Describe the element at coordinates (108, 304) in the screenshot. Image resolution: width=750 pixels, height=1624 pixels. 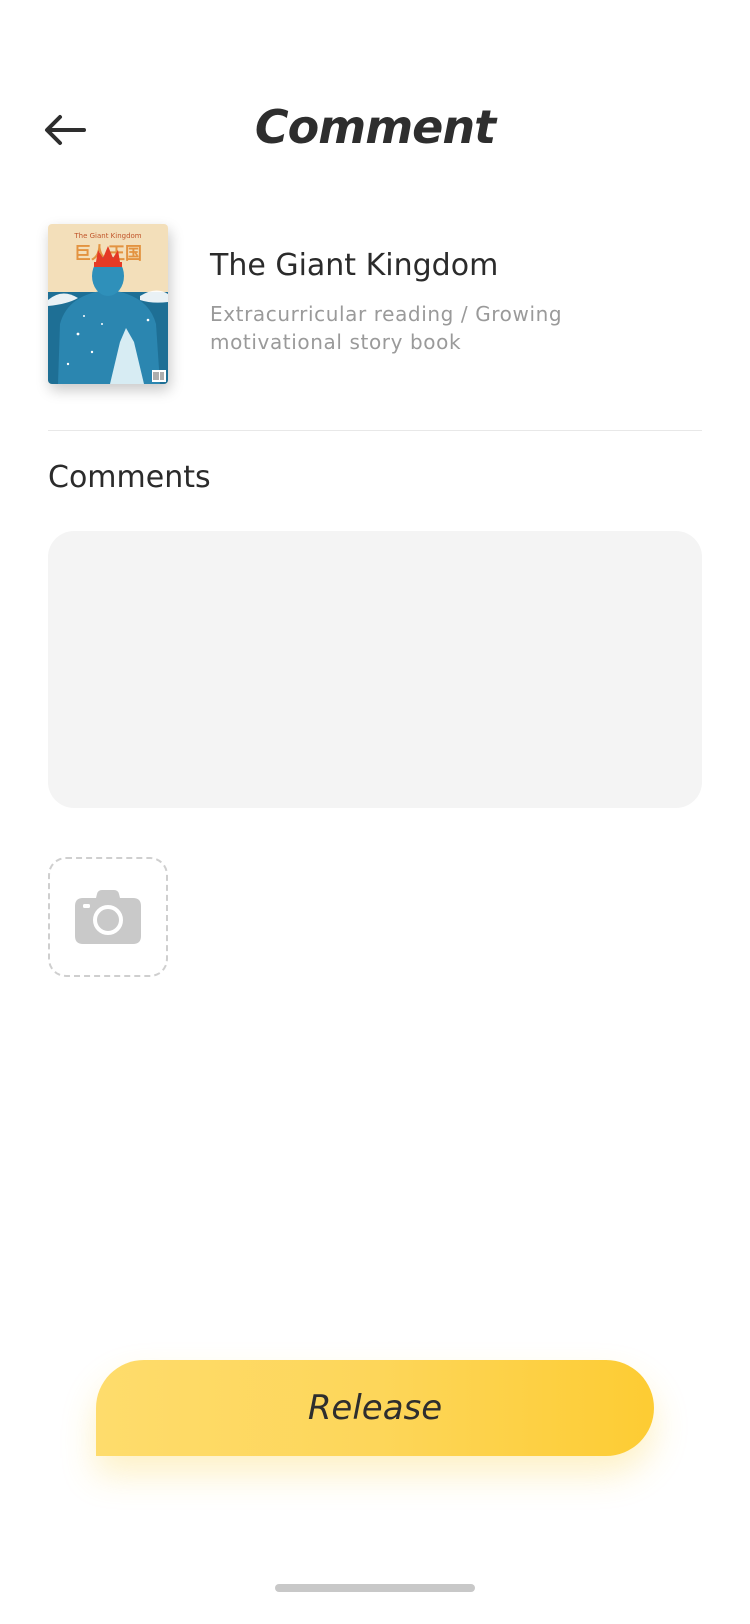
I see `book-cover-image: The Giant Kingdom 巨人王国` at that location.